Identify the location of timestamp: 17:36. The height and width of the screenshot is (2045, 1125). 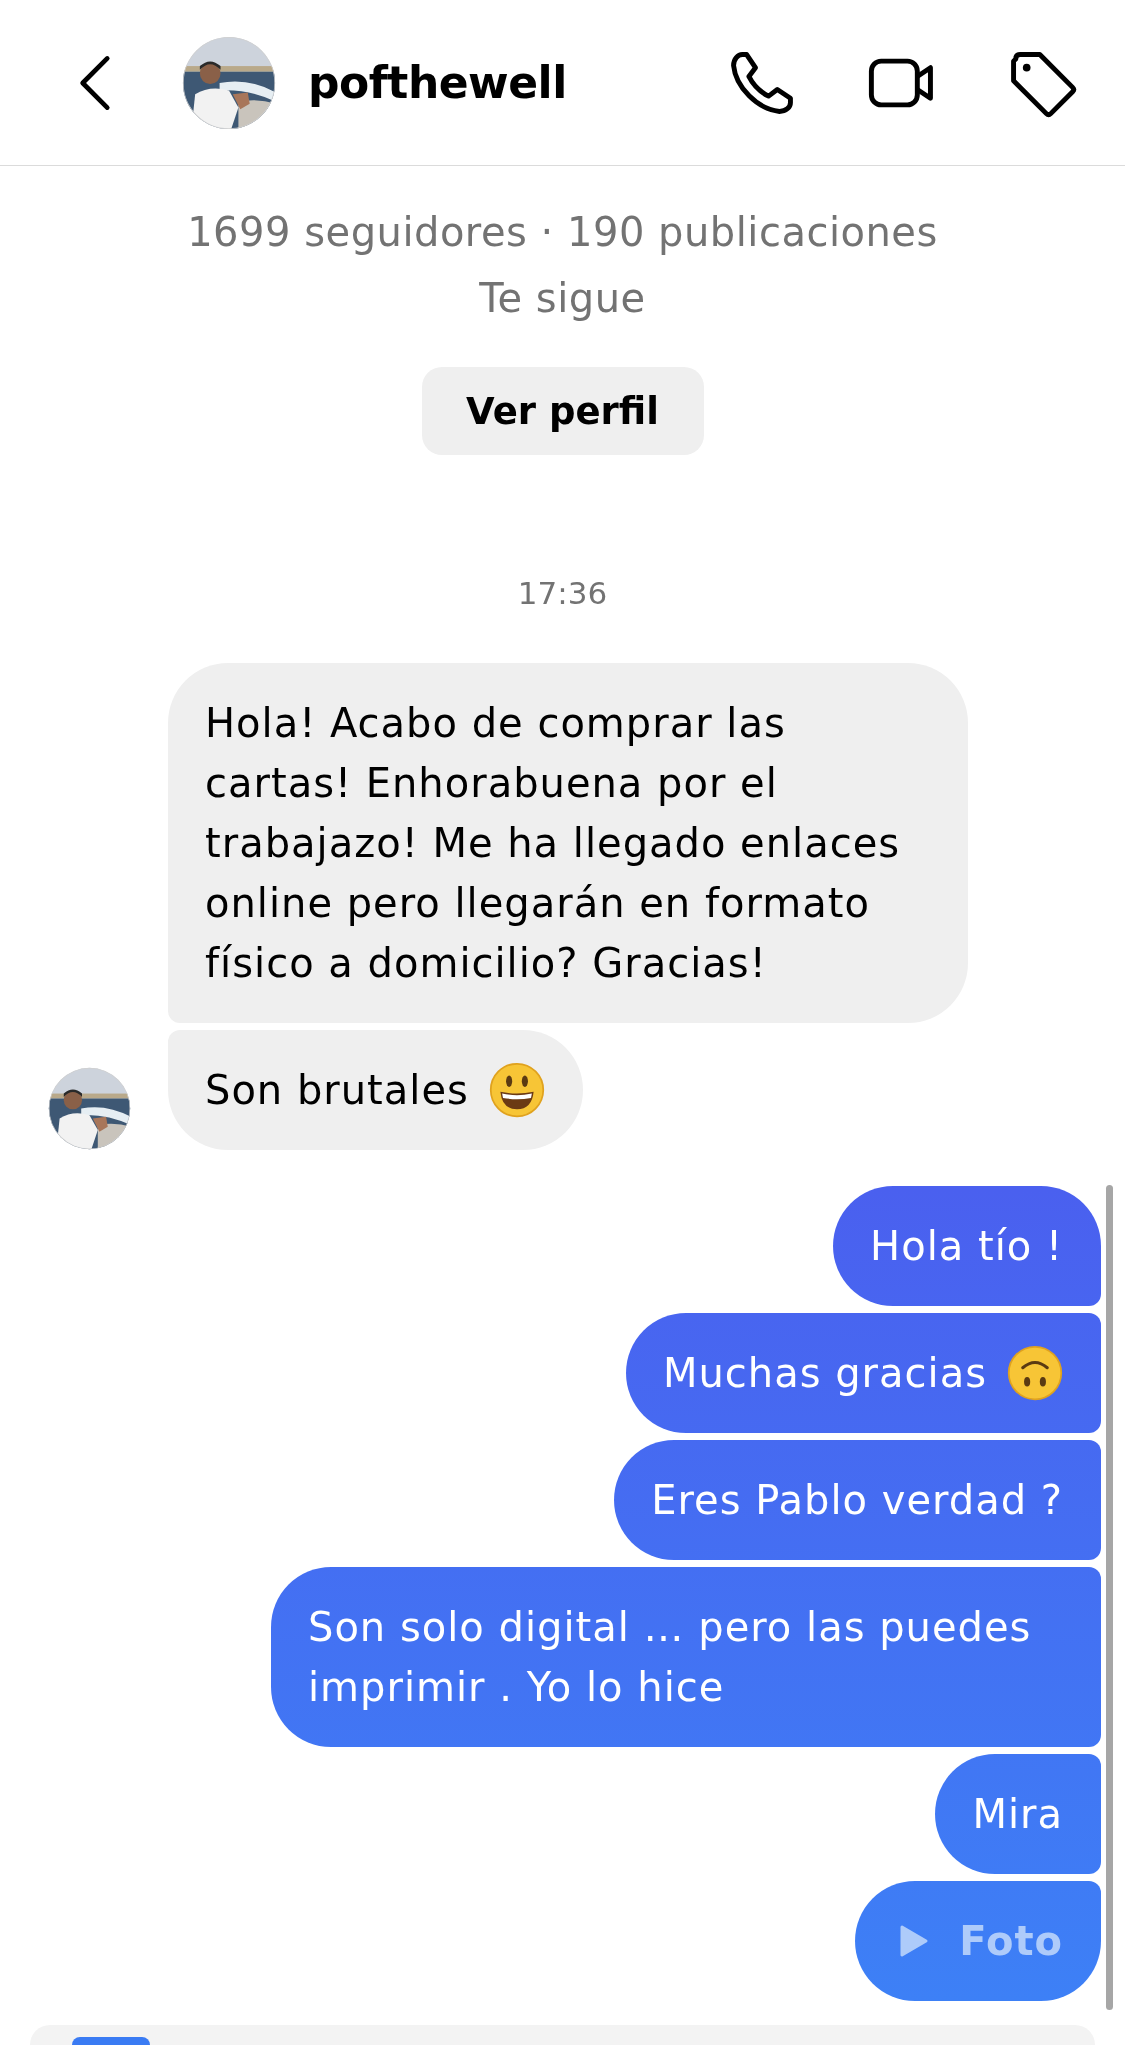
(562, 593).